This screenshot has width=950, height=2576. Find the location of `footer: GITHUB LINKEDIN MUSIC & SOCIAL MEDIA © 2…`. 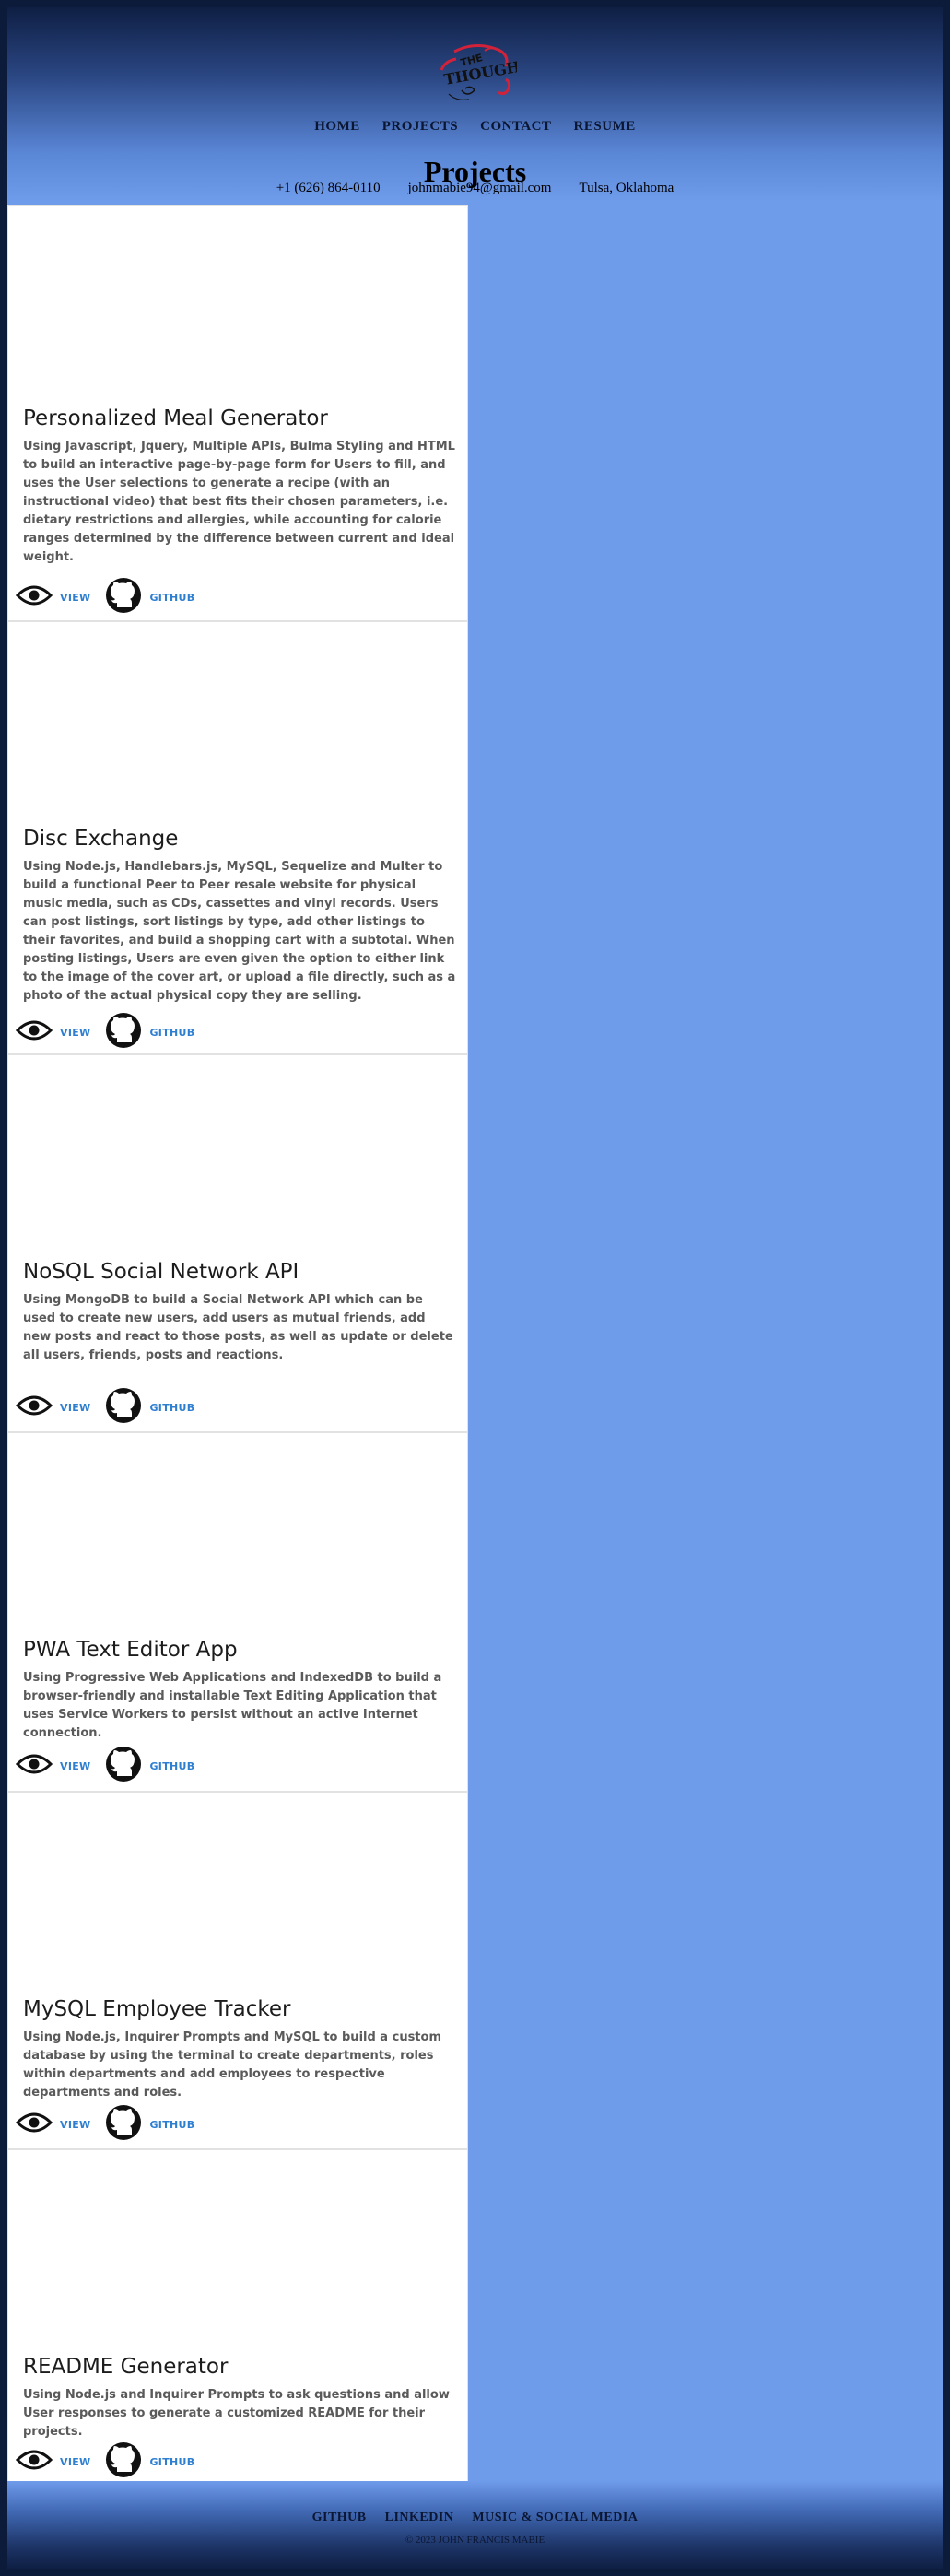

footer: GITHUB LINKEDIN MUSIC & SOCIAL MEDIA © 2… is located at coordinates (475, 2525).